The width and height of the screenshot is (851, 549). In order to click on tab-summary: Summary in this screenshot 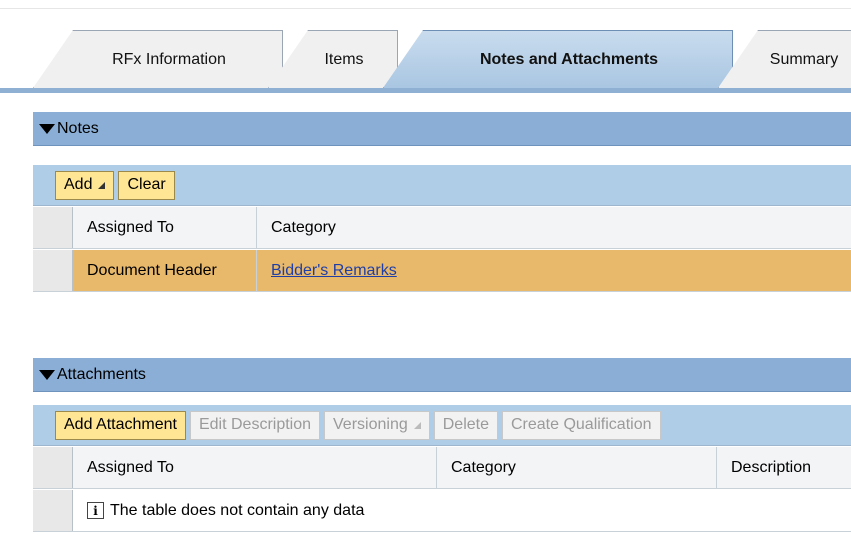, I will do `click(784, 59)`.